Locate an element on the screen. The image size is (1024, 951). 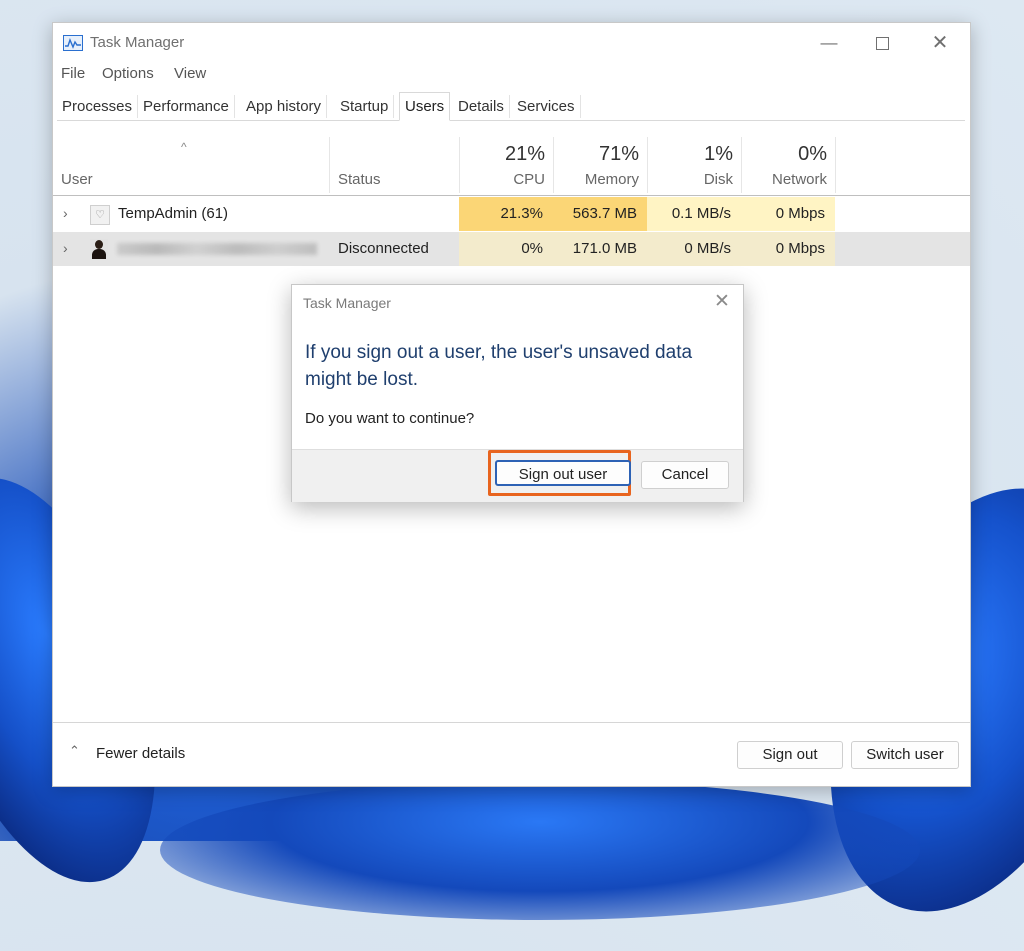
close-icon: ✕ is located at coordinates (940, 43).